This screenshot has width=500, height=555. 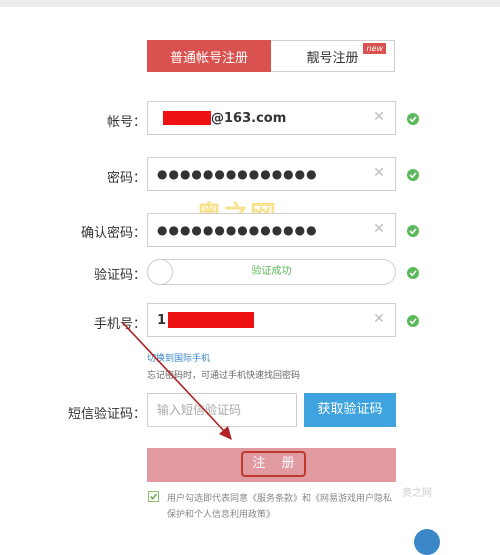 I want to click on annotation-arrow, so click(x=176, y=380).